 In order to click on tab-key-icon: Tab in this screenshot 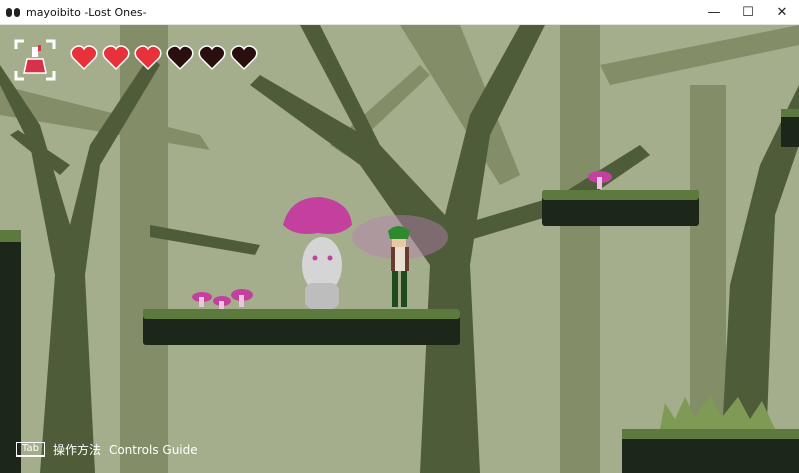, I will do `click(30, 449)`.